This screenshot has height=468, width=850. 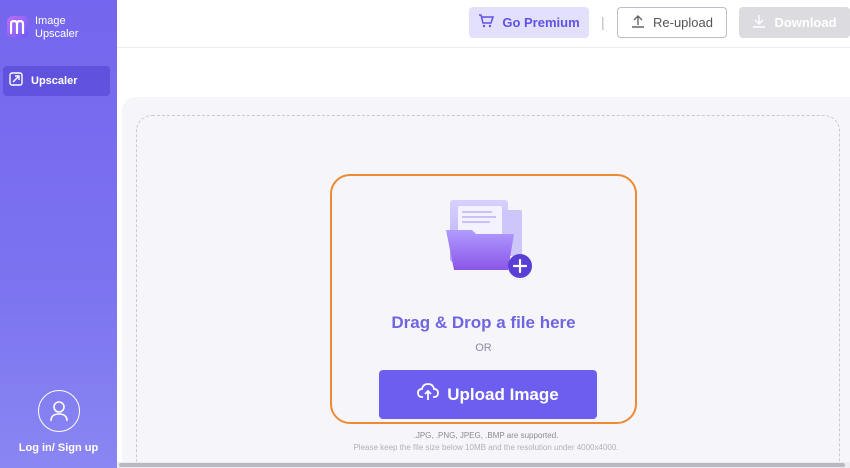 I want to click on upload-image-label: Upload Image, so click(x=503, y=394).